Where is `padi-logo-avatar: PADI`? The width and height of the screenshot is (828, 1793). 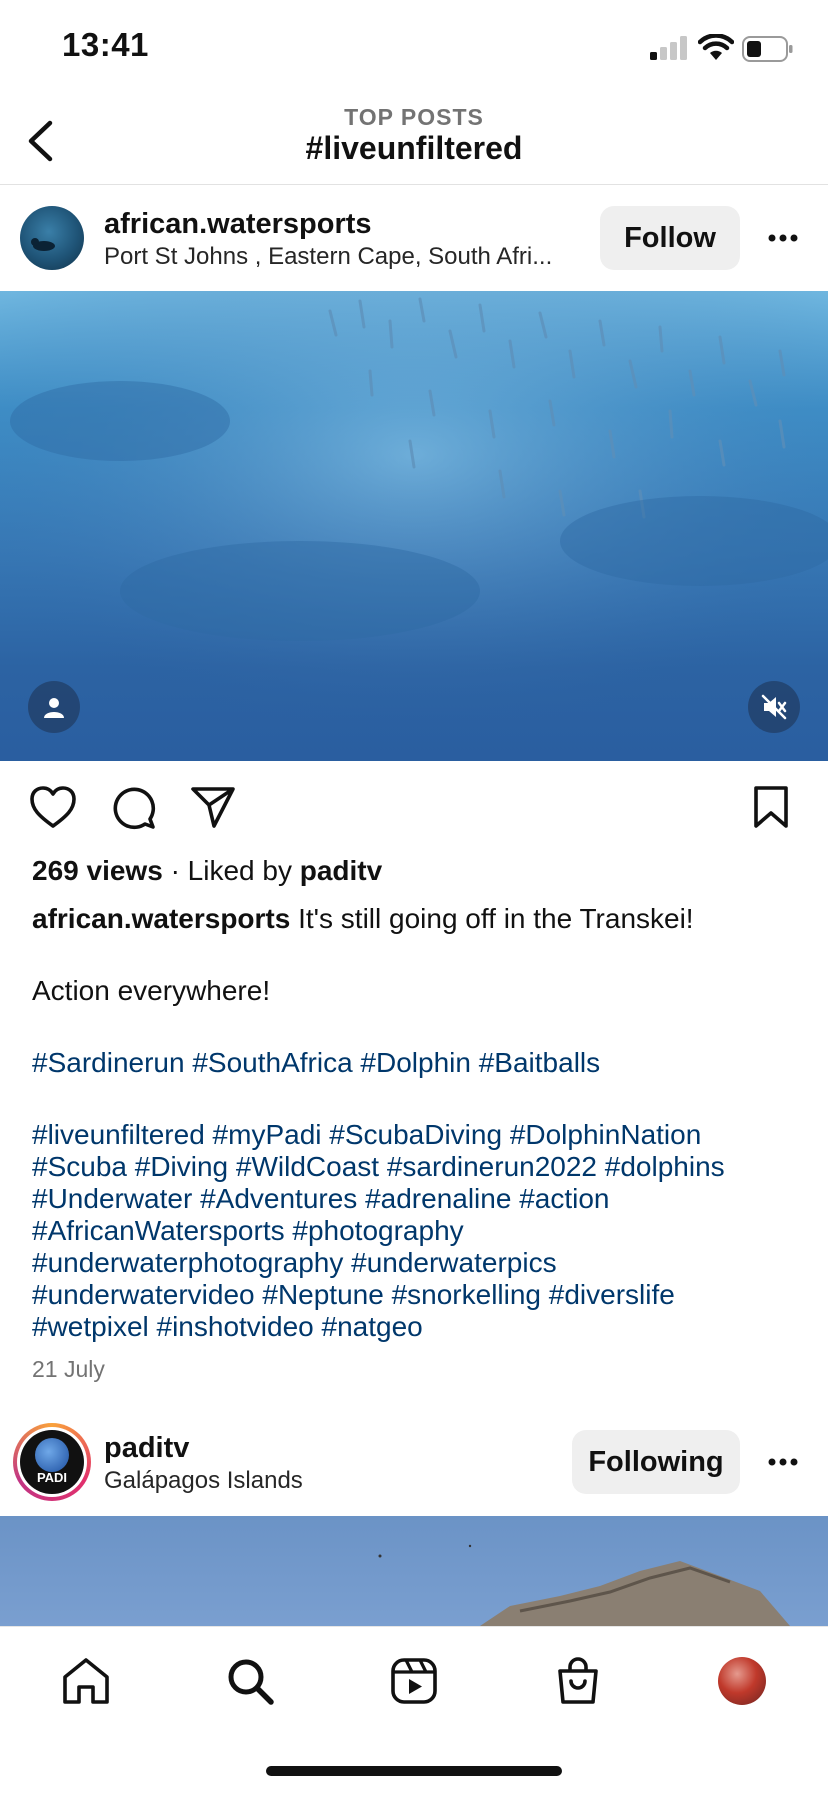 padi-logo-avatar: PADI is located at coordinates (52, 1462).